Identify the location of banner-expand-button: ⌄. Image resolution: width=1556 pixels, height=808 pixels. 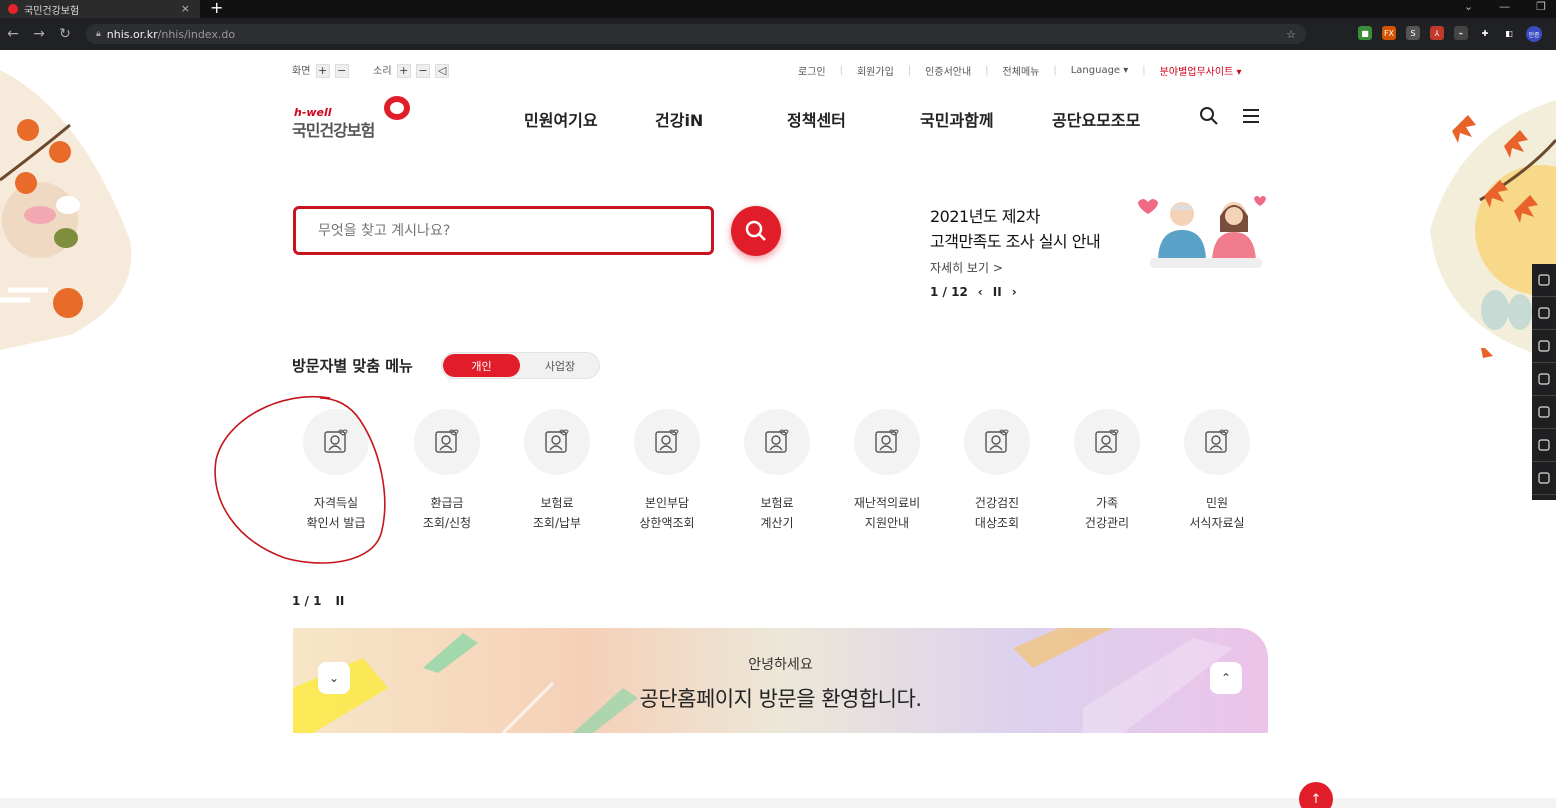
(334, 678).